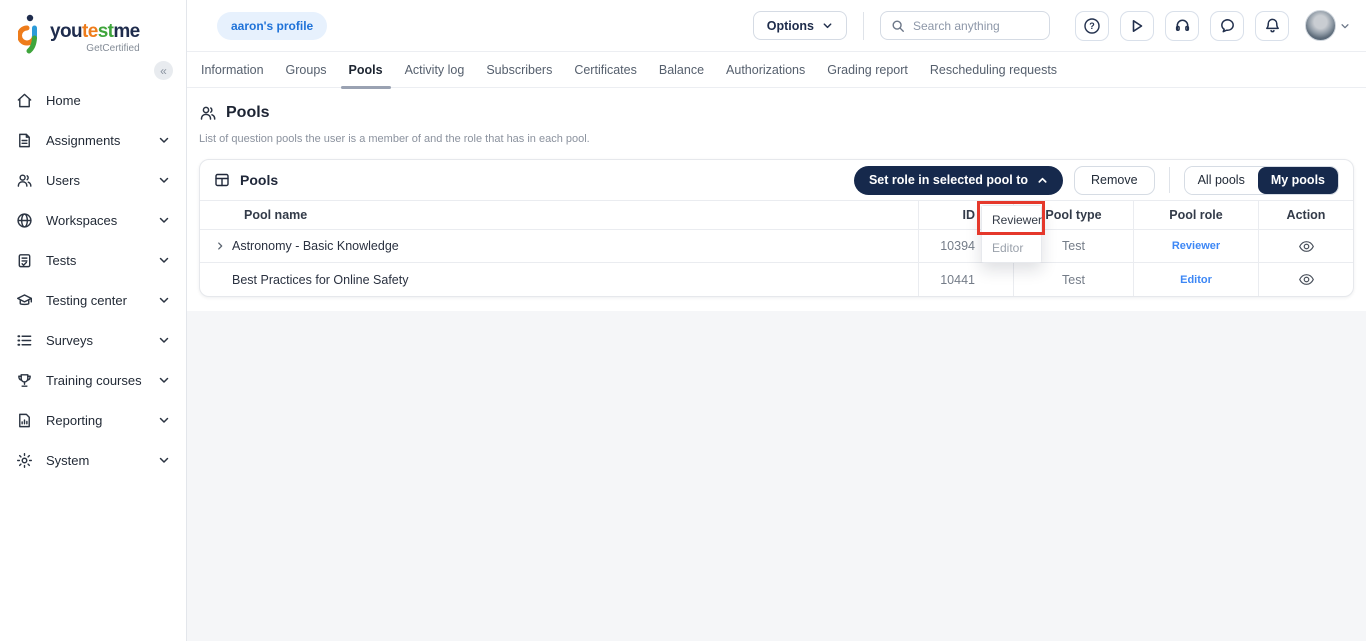 The width and height of the screenshot is (1366, 641). I want to click on pool-id: 10441, so click(965, 279).